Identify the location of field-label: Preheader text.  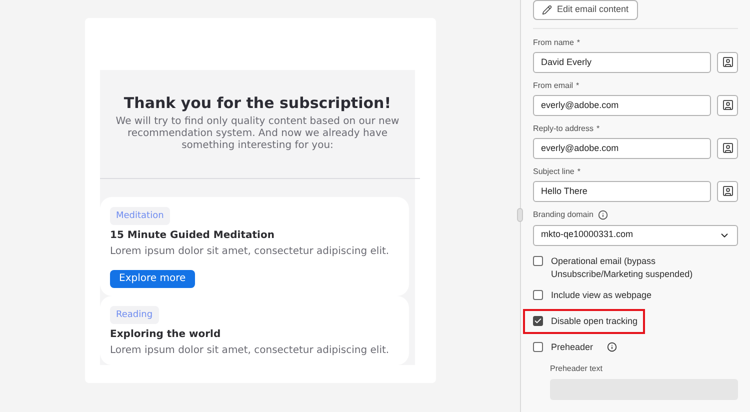
(577, 368).